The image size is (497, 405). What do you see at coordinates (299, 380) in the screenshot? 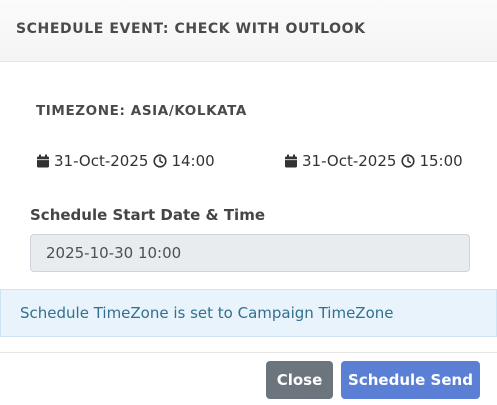
I see `close-button: Close` at bounding box center [299, 380].